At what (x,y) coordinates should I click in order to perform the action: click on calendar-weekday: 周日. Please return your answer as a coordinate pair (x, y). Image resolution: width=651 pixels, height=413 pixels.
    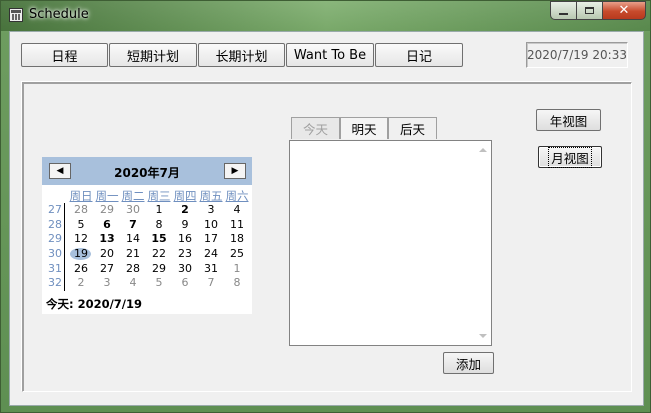
    Looking at the image, I should click on (81, 196).